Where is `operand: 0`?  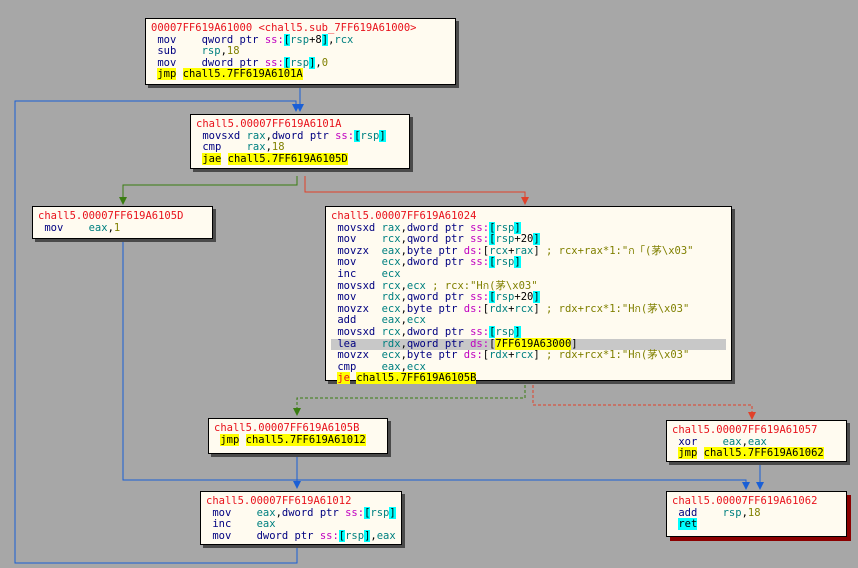 operand: 0 is located at coordinates (325, 62).